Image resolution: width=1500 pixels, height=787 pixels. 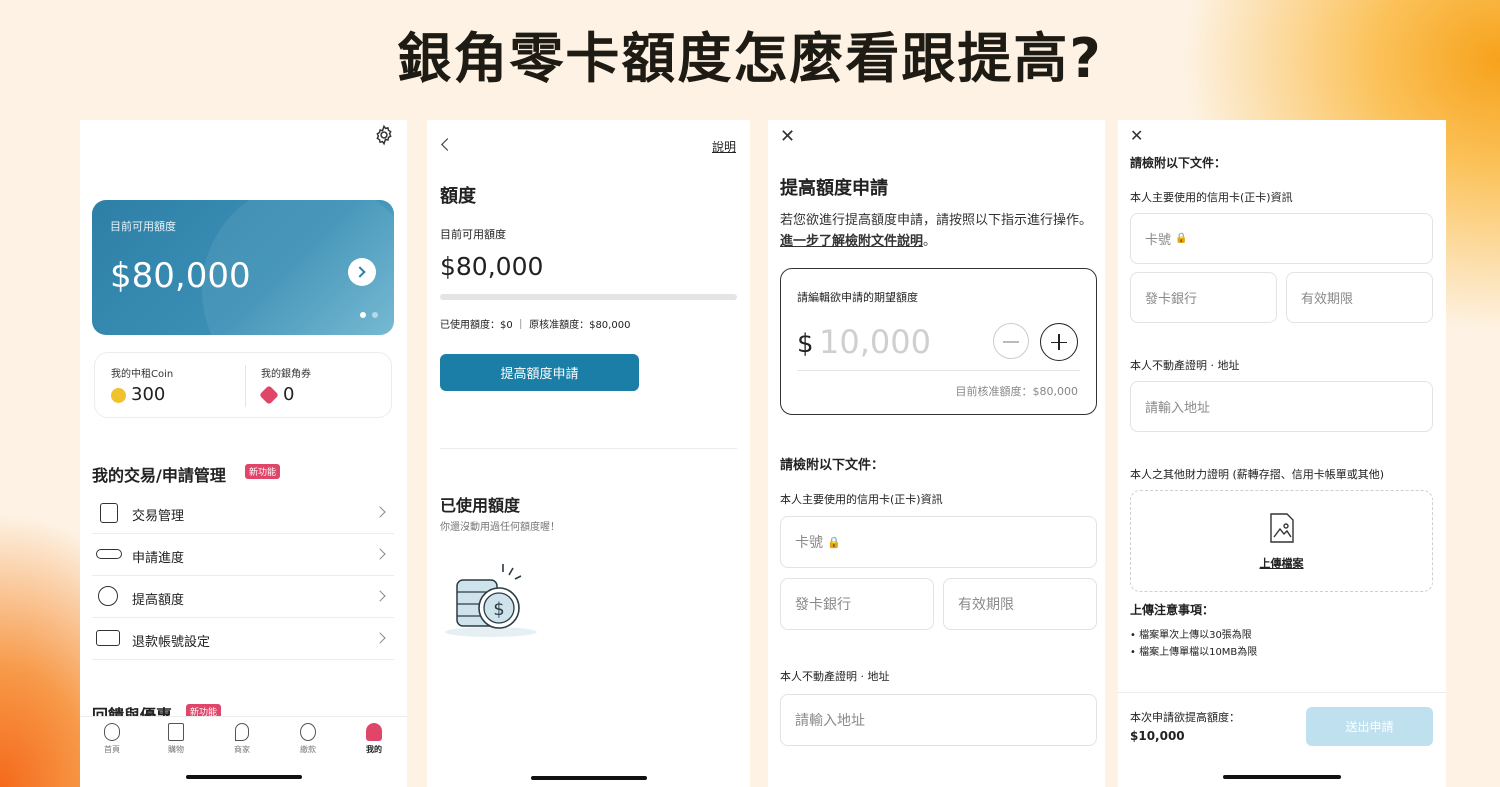 What do you see at coordinates (805, 344) in the screenshot?
I see `currency-sign: $` at bounding box center [805, 344].